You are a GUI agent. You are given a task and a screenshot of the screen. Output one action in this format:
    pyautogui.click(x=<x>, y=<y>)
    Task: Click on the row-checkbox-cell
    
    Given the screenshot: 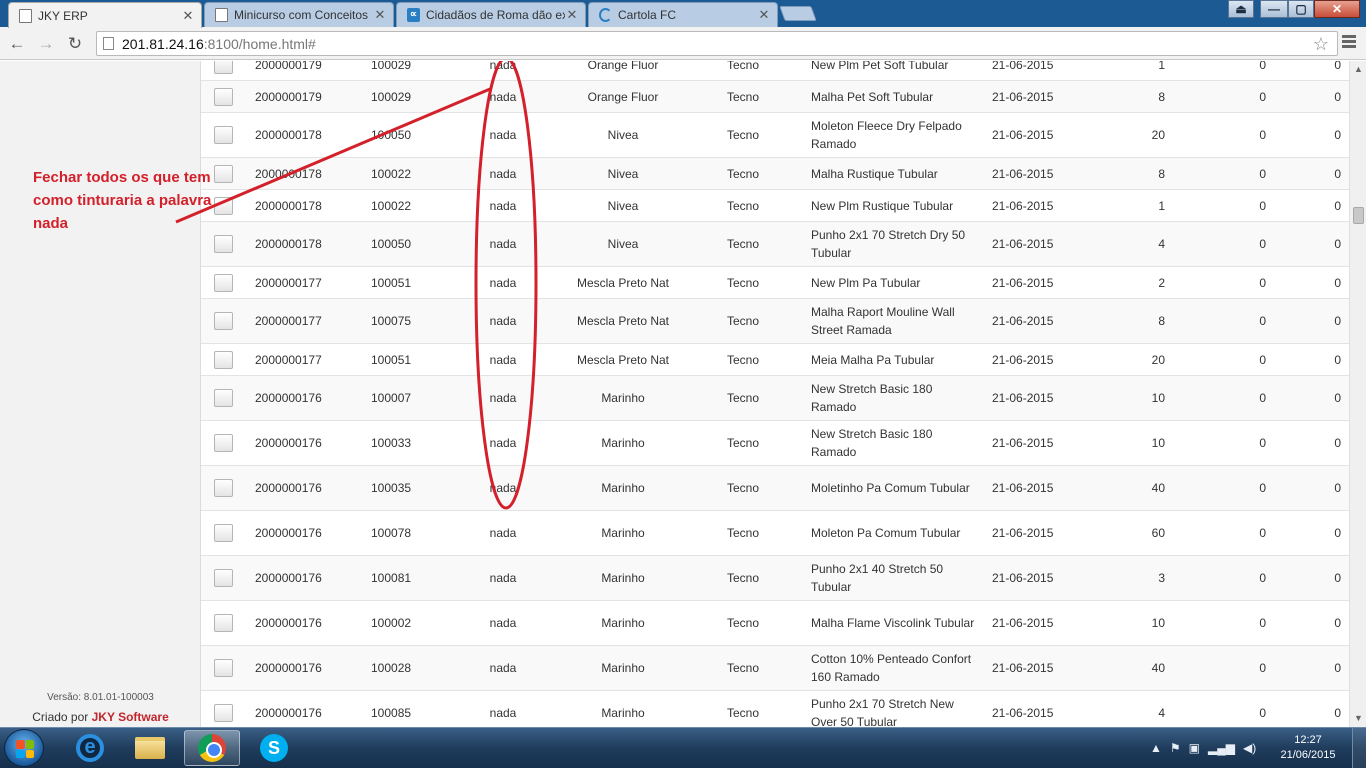 What is the action you would take?
    pyautogui.click(x=223, y=359)
    